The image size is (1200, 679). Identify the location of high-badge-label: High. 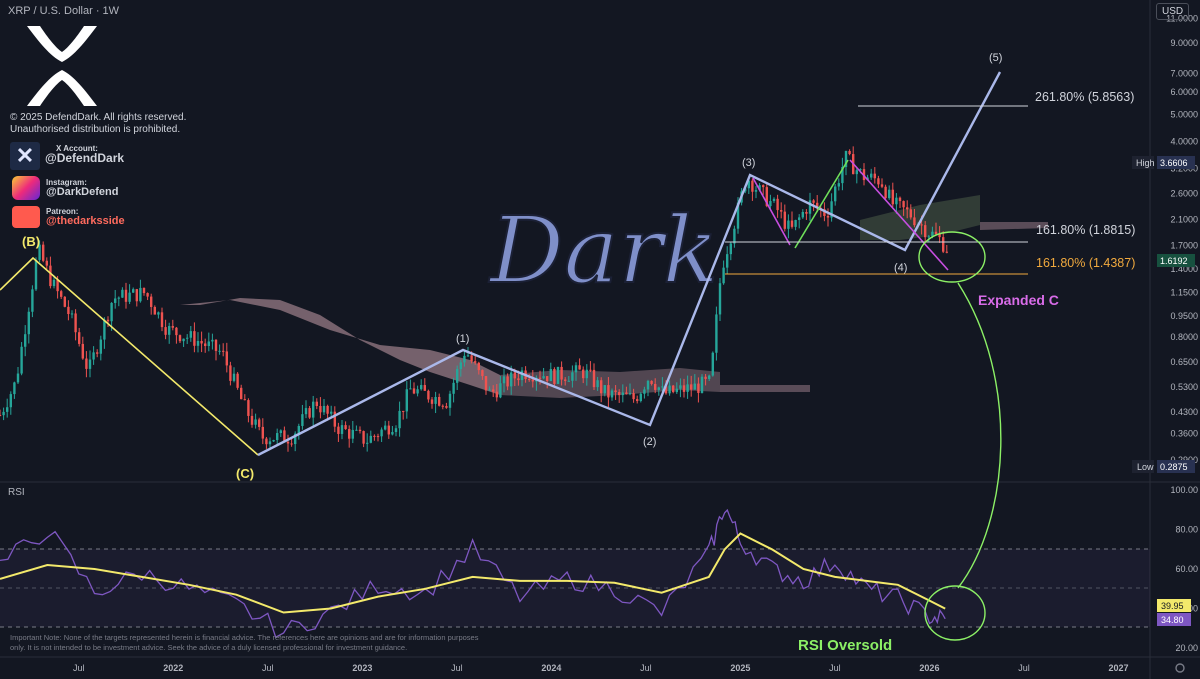
(1145, 163).